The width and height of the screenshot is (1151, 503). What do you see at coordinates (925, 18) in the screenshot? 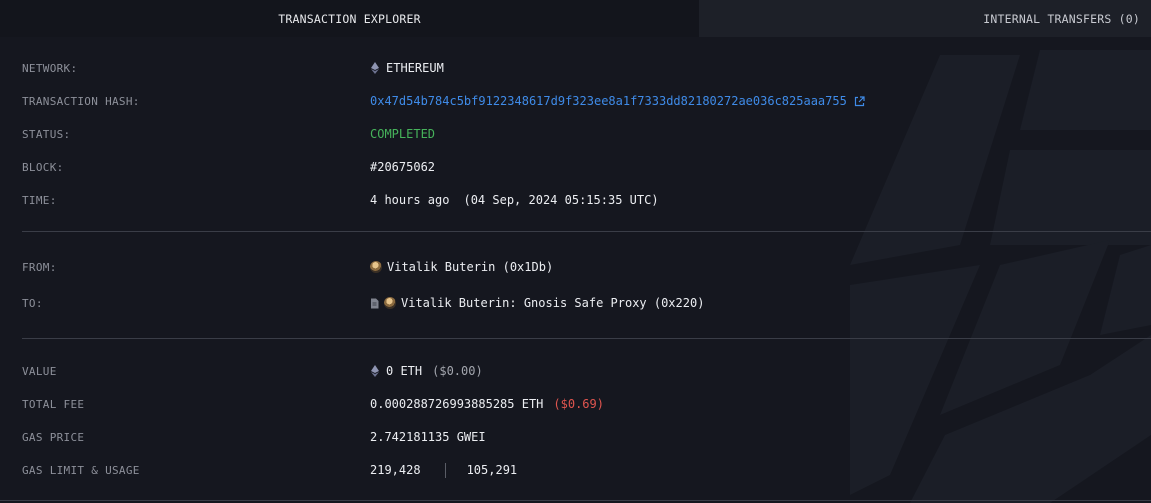
I see `tab-internal-transfers: INTERNAL TRANSFERS (0)` at bounding box center [925, 18].